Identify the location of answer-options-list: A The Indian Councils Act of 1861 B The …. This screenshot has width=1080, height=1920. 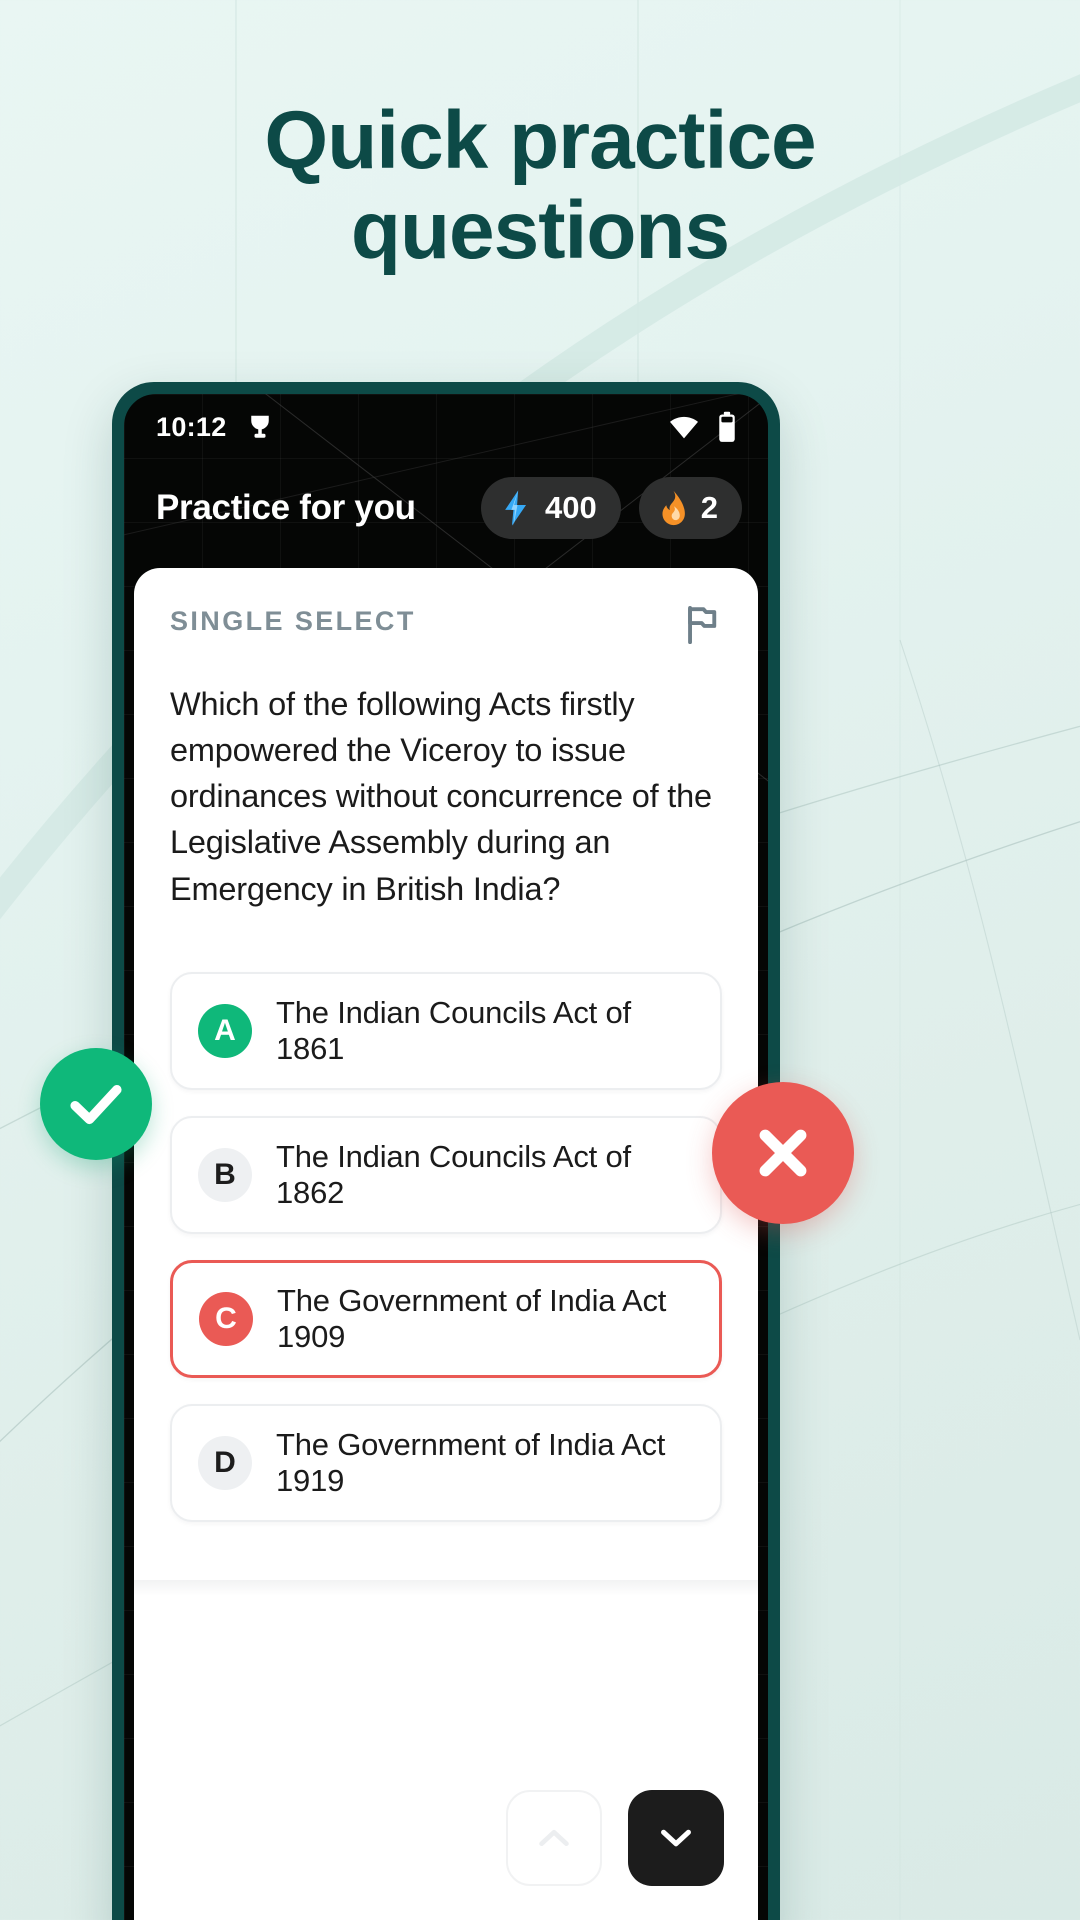
(446, 1246).